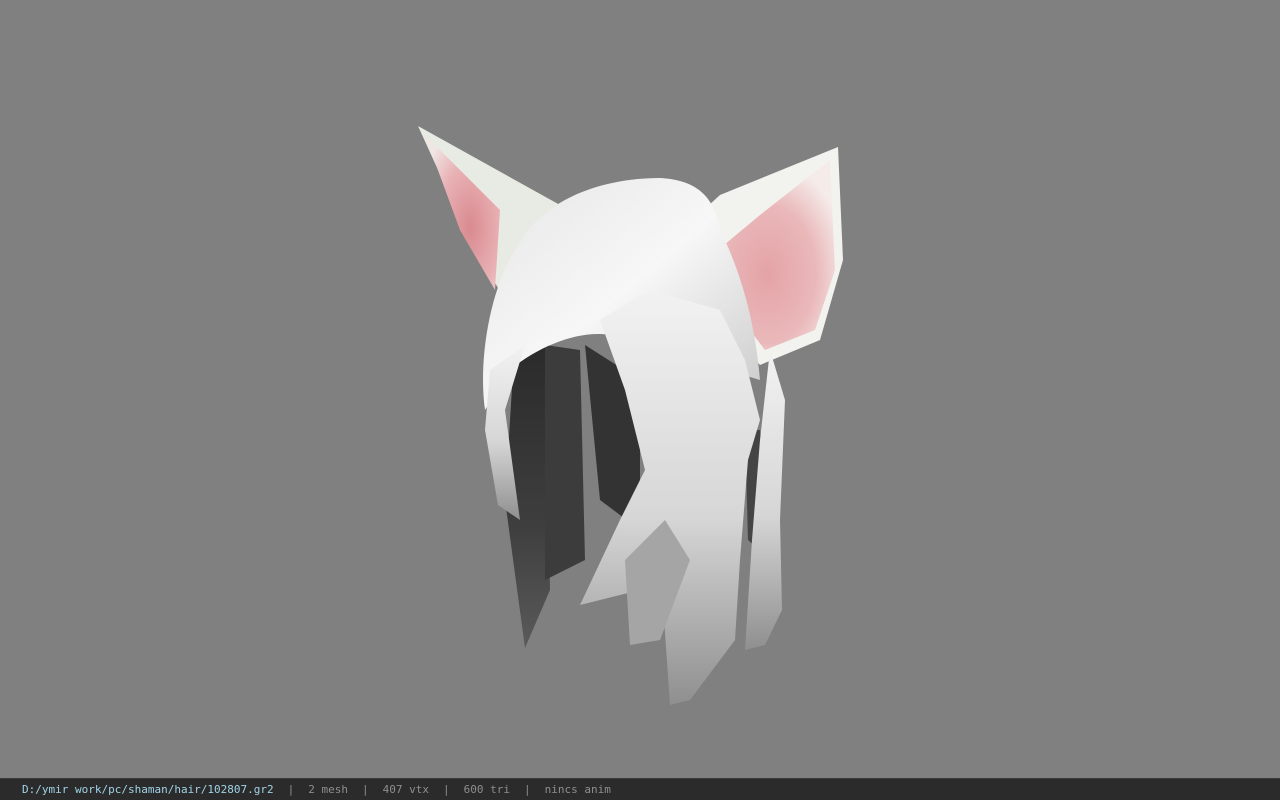 The image size is (1280, 800). What do you see at coordinates (487, 789) in the screenshot?
I see `triangle-count: 600 tri` at bounding box center [487, 789].